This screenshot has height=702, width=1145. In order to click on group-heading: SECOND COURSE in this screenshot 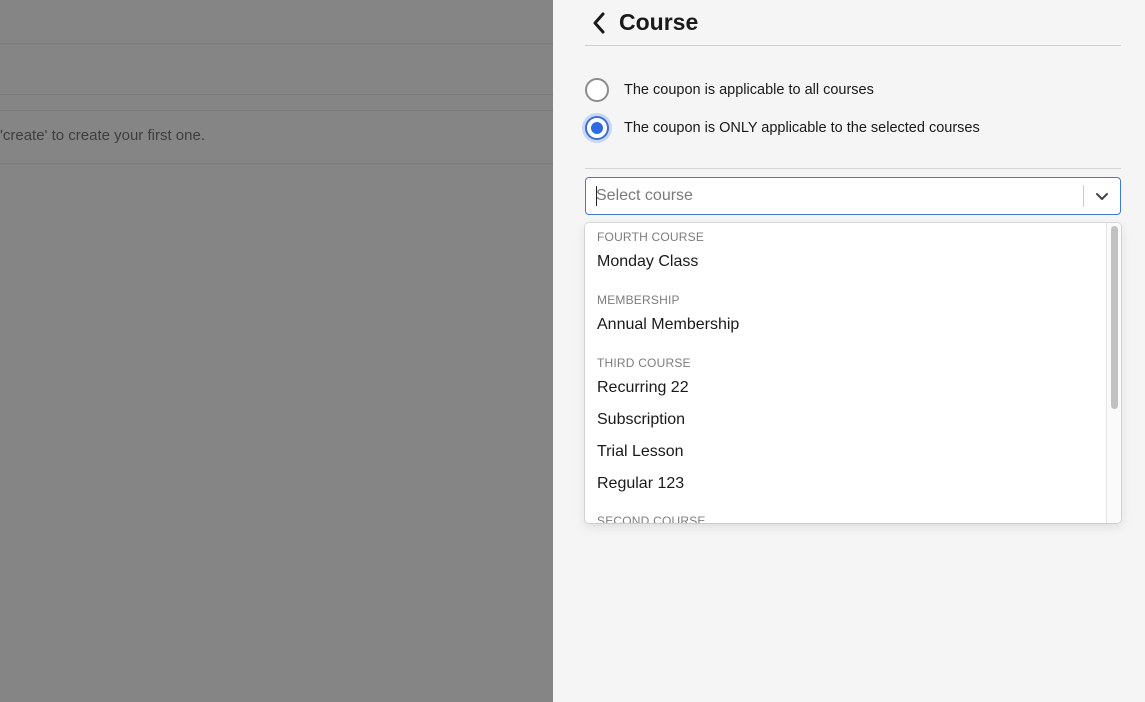, I will do `click(651, 518)`.